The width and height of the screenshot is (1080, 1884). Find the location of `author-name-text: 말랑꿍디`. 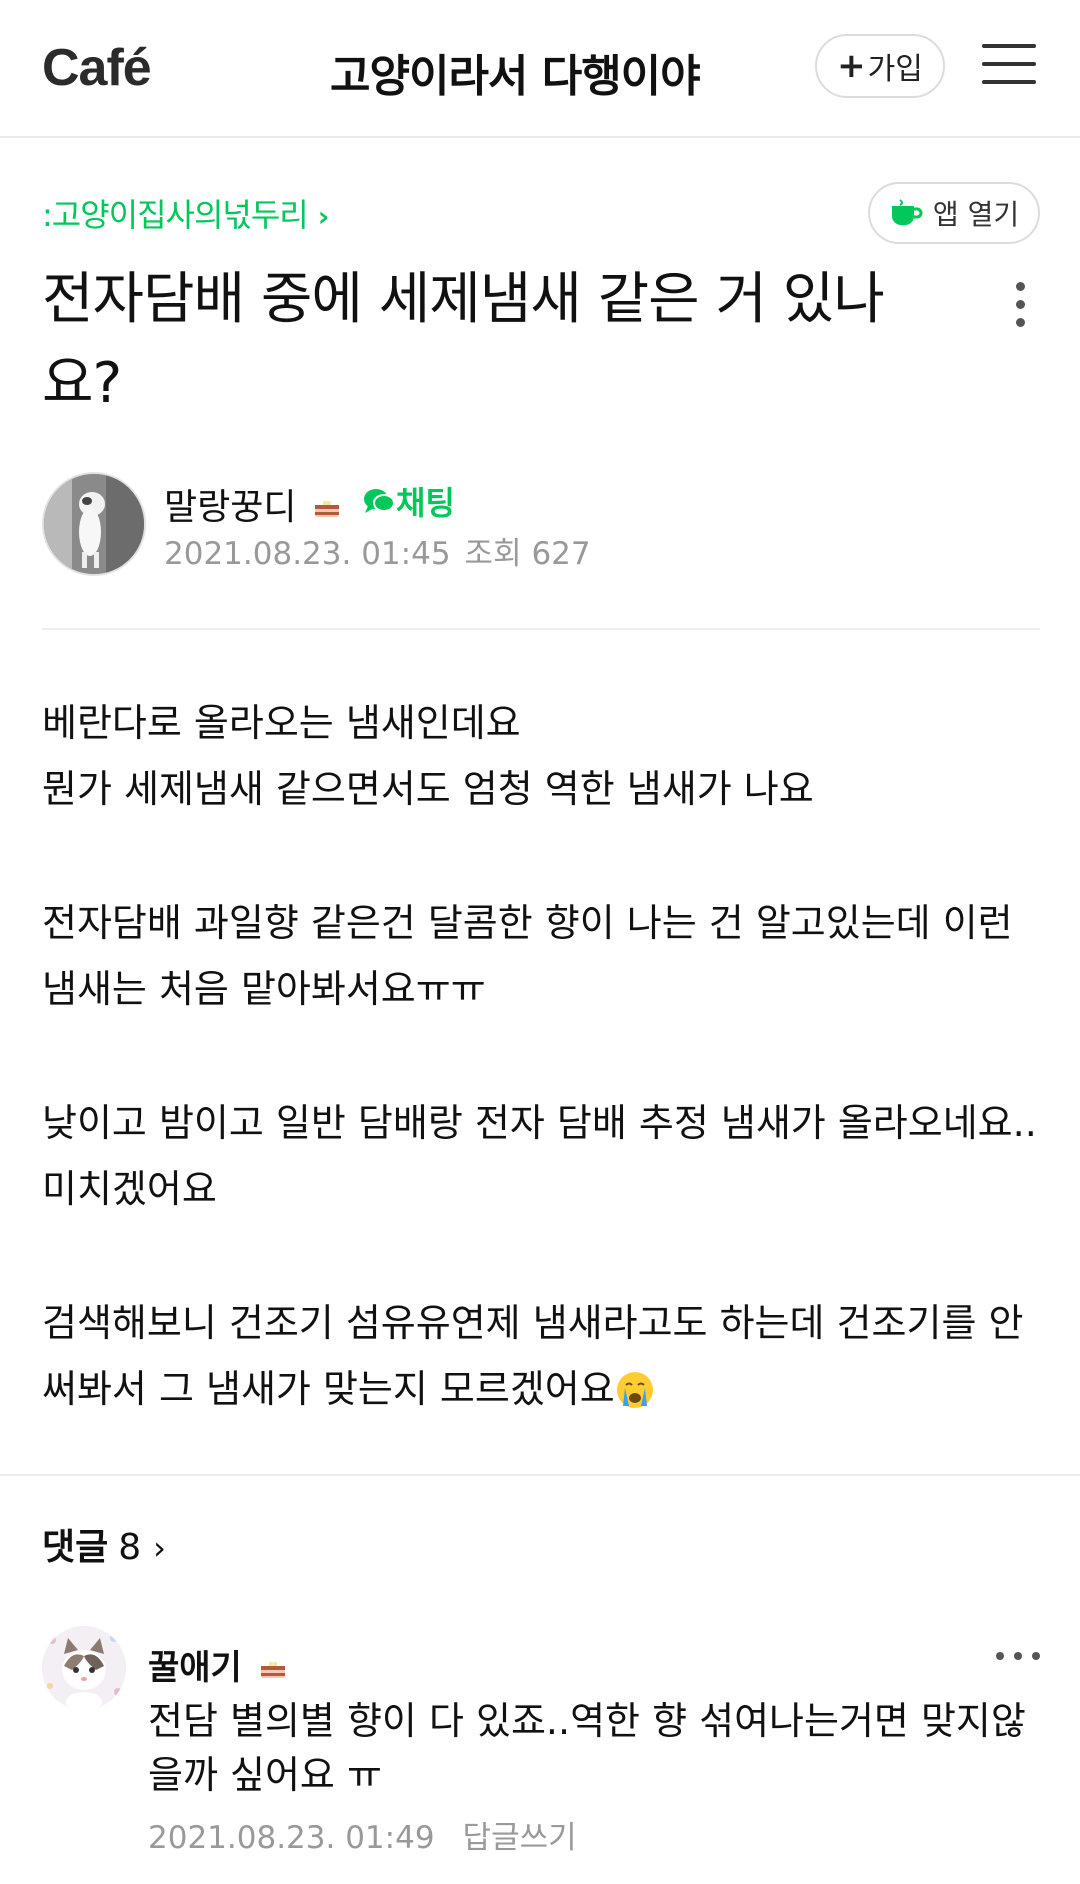

author-name-text: 말랑꿍디 is located at coordinates (230, 507).